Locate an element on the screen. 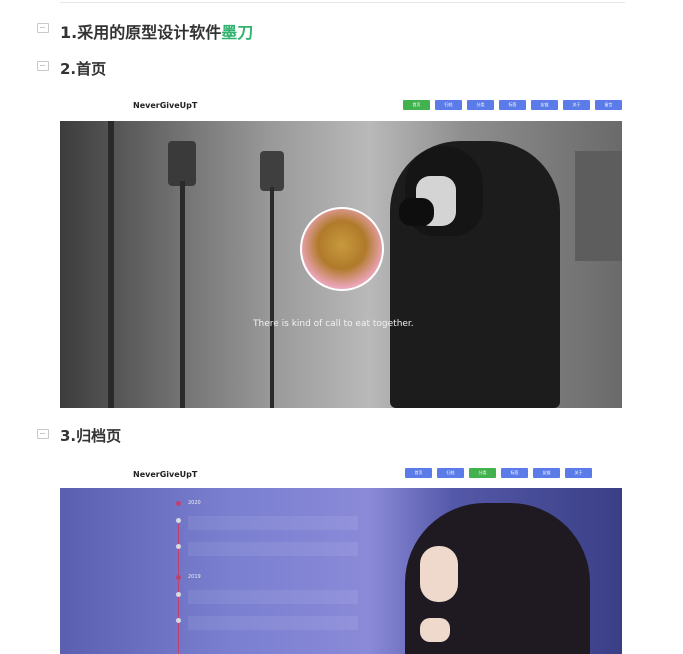  timeline-year: 2019 is located at coordinates (194, 577).